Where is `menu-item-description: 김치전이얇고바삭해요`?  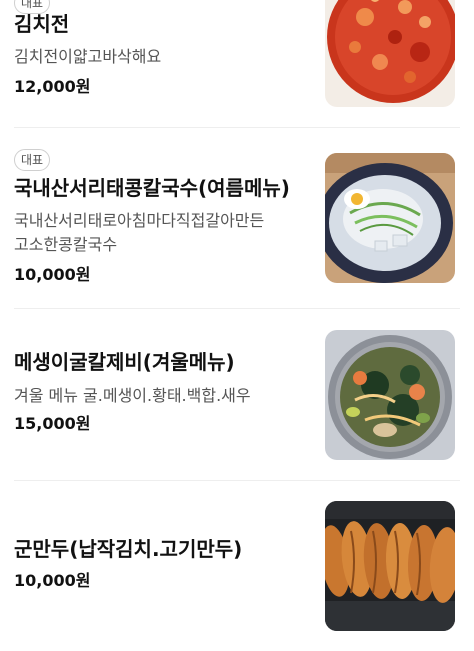 menu-item-description: 김치전이얇고바삭해요 is located at coordinates (88, 56).